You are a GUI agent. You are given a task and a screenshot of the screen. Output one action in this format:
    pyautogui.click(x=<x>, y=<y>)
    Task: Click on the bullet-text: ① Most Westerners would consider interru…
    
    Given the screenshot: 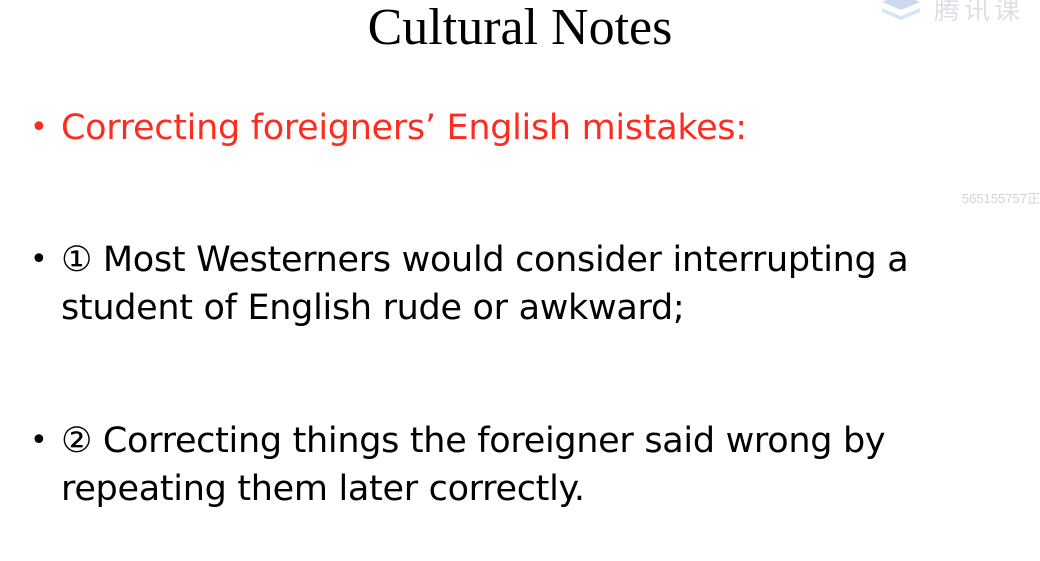 What is the action you would take?
    pyautogui.click(x=485, y=284)
    